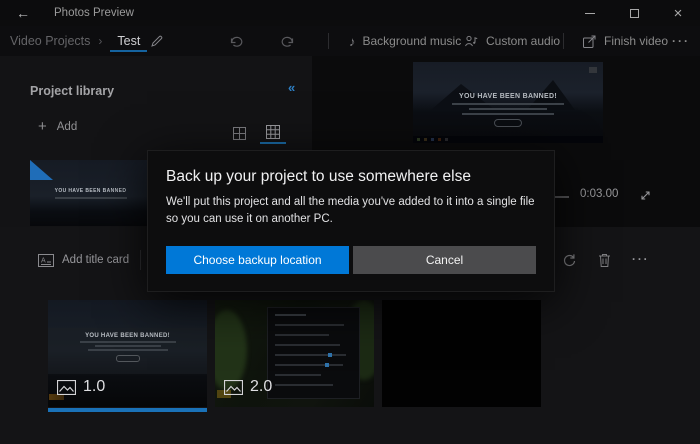 The width and height of the screenshot is (700, 444). I want to click on background-music-label: Background music, so click(412, 41).